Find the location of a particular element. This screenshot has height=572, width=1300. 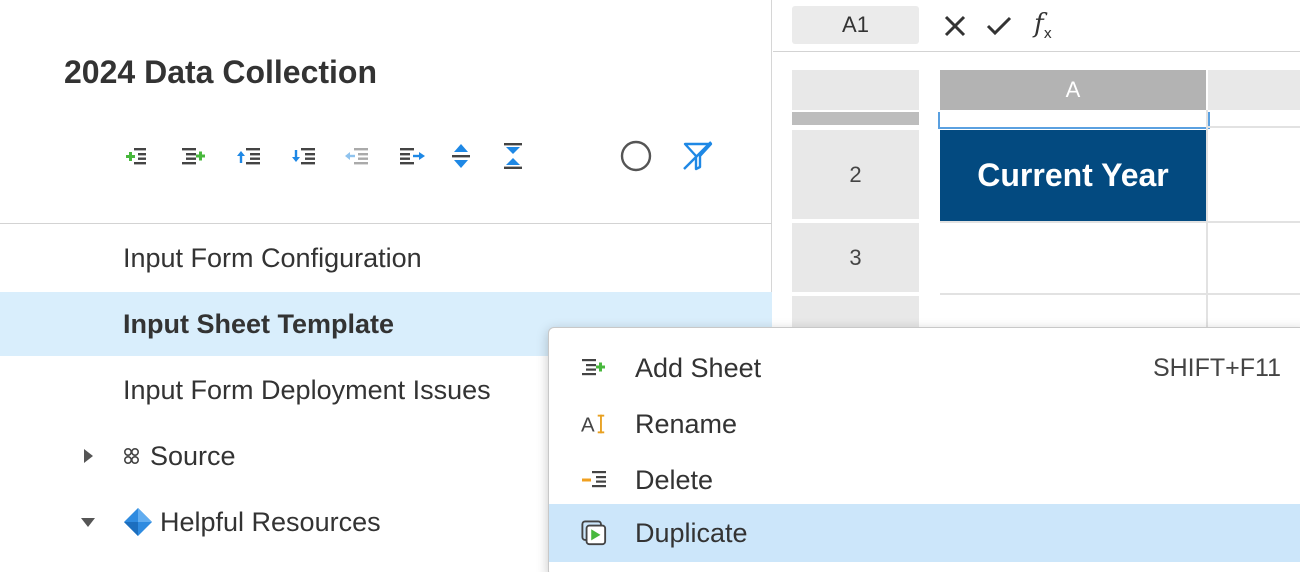

column-header-b is located at coordinates (1254, 90).